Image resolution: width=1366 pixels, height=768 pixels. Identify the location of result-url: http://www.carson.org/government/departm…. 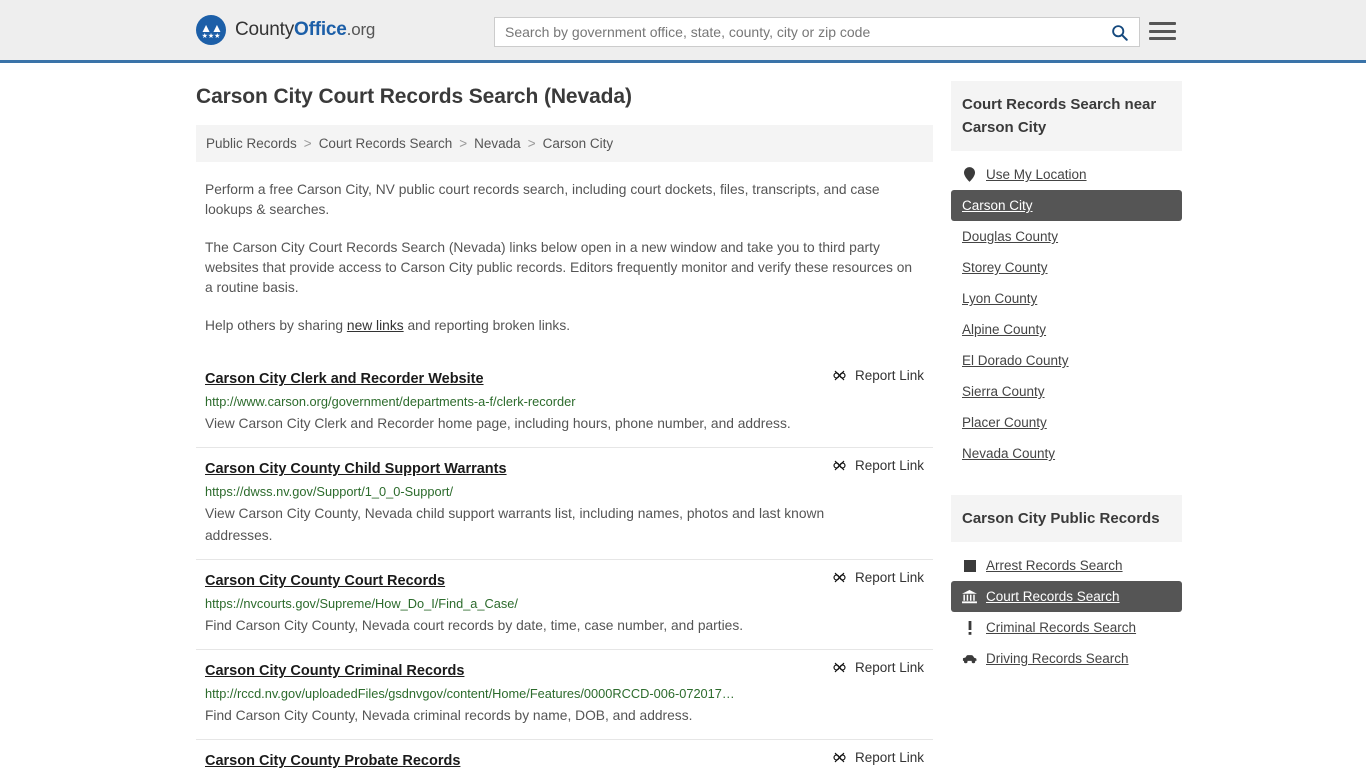
(390, 401).